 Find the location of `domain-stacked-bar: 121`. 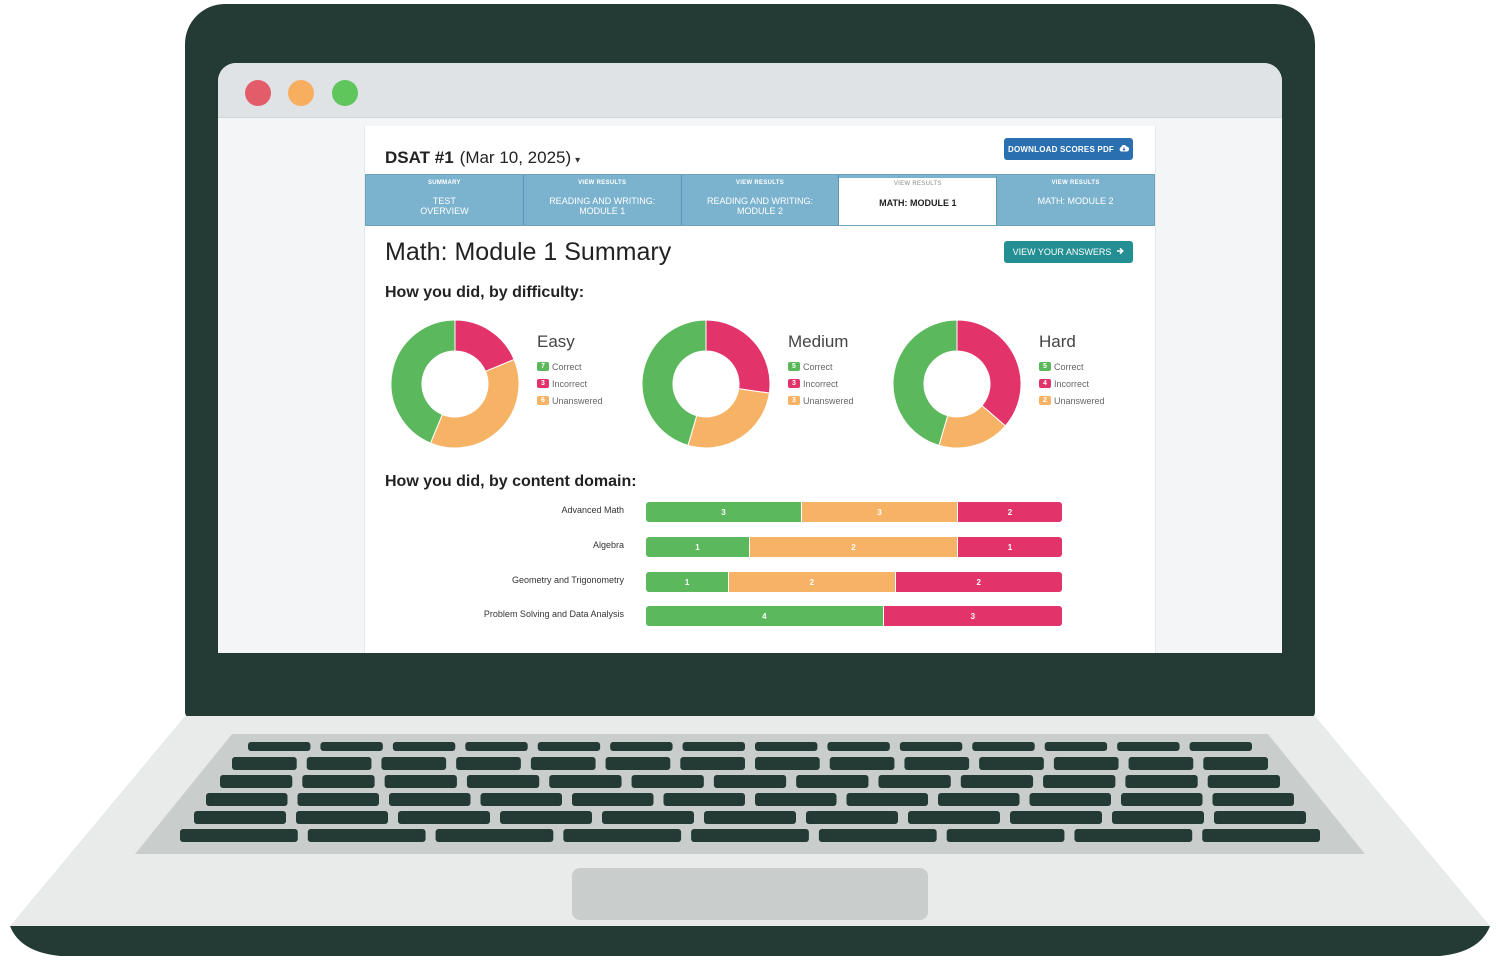

domain-stacked-bar: 121 is located at coordinates (854, 547).